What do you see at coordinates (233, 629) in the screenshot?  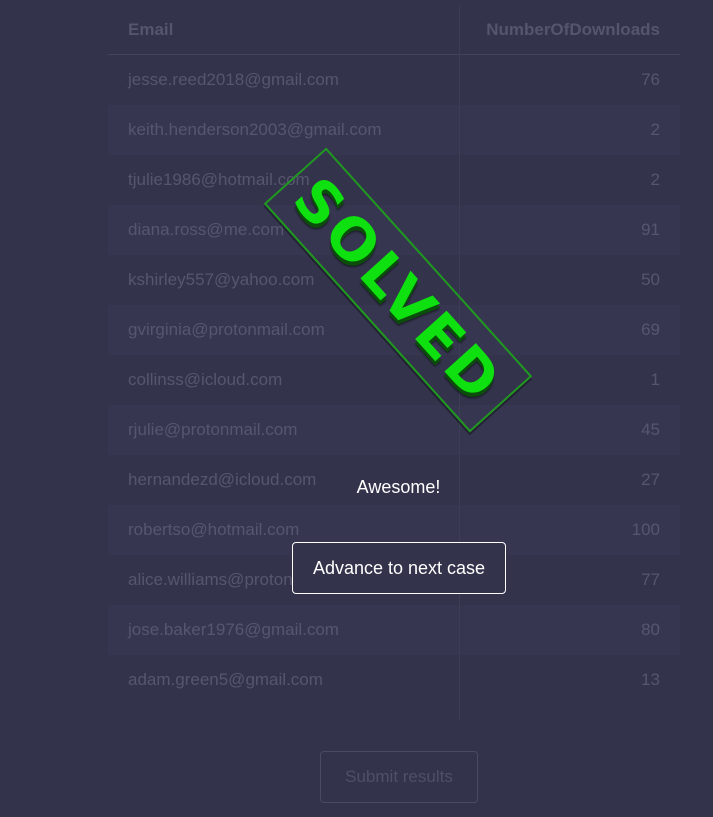 I see `cell-email: jose.baker1976@gmail.com` at bounding box center [233, 629].